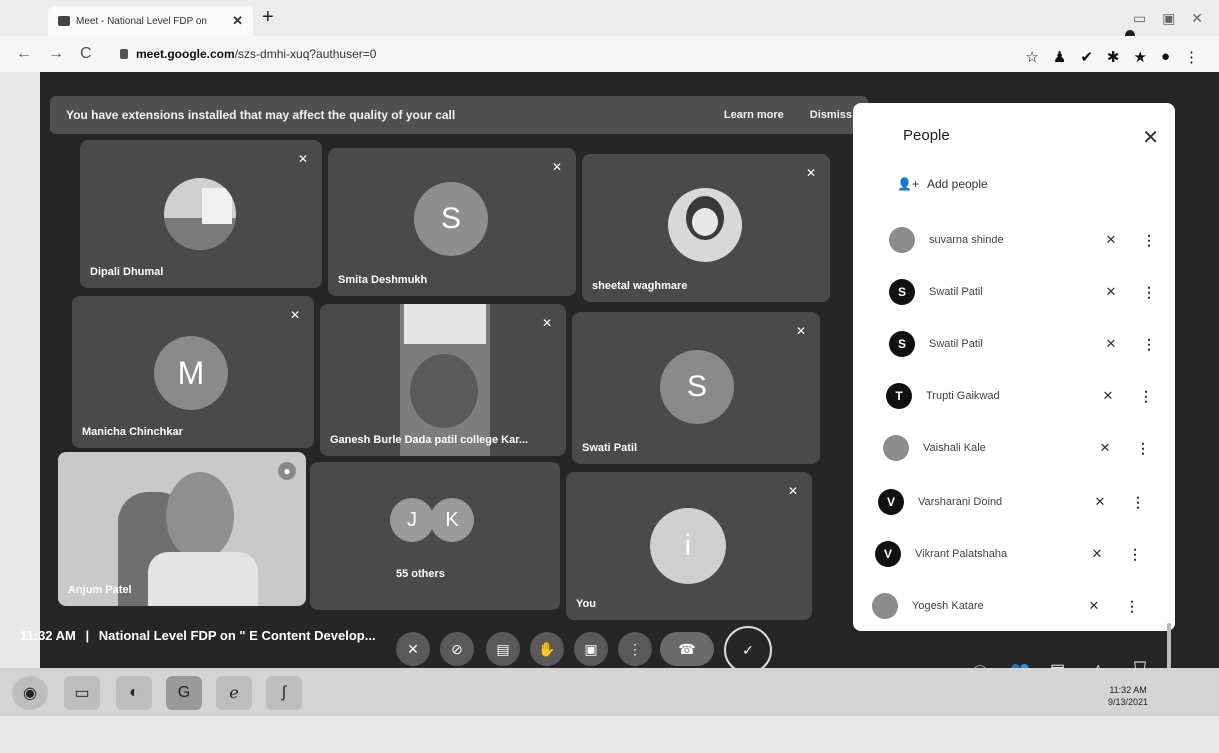  What do you see at coordinates (88, 54) in the screenshot?
I see `reload-icon: C` at bounding box center [88, 54].